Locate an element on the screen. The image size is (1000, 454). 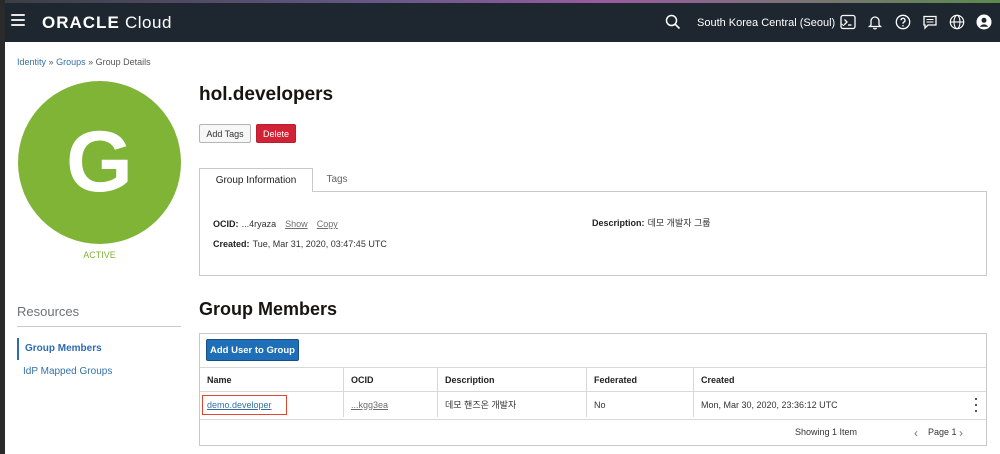
breadcrumb-current: Group Details is located at coordinates (123, 62).